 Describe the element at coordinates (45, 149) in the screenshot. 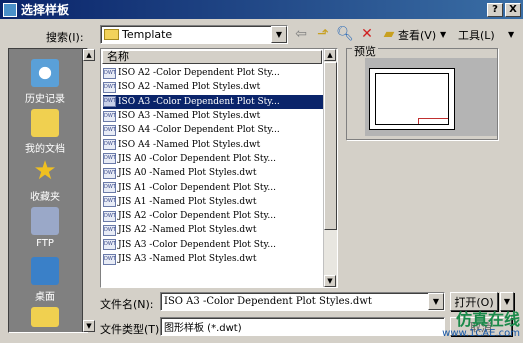

I see `place-label-documents: 我的文档` at that location.